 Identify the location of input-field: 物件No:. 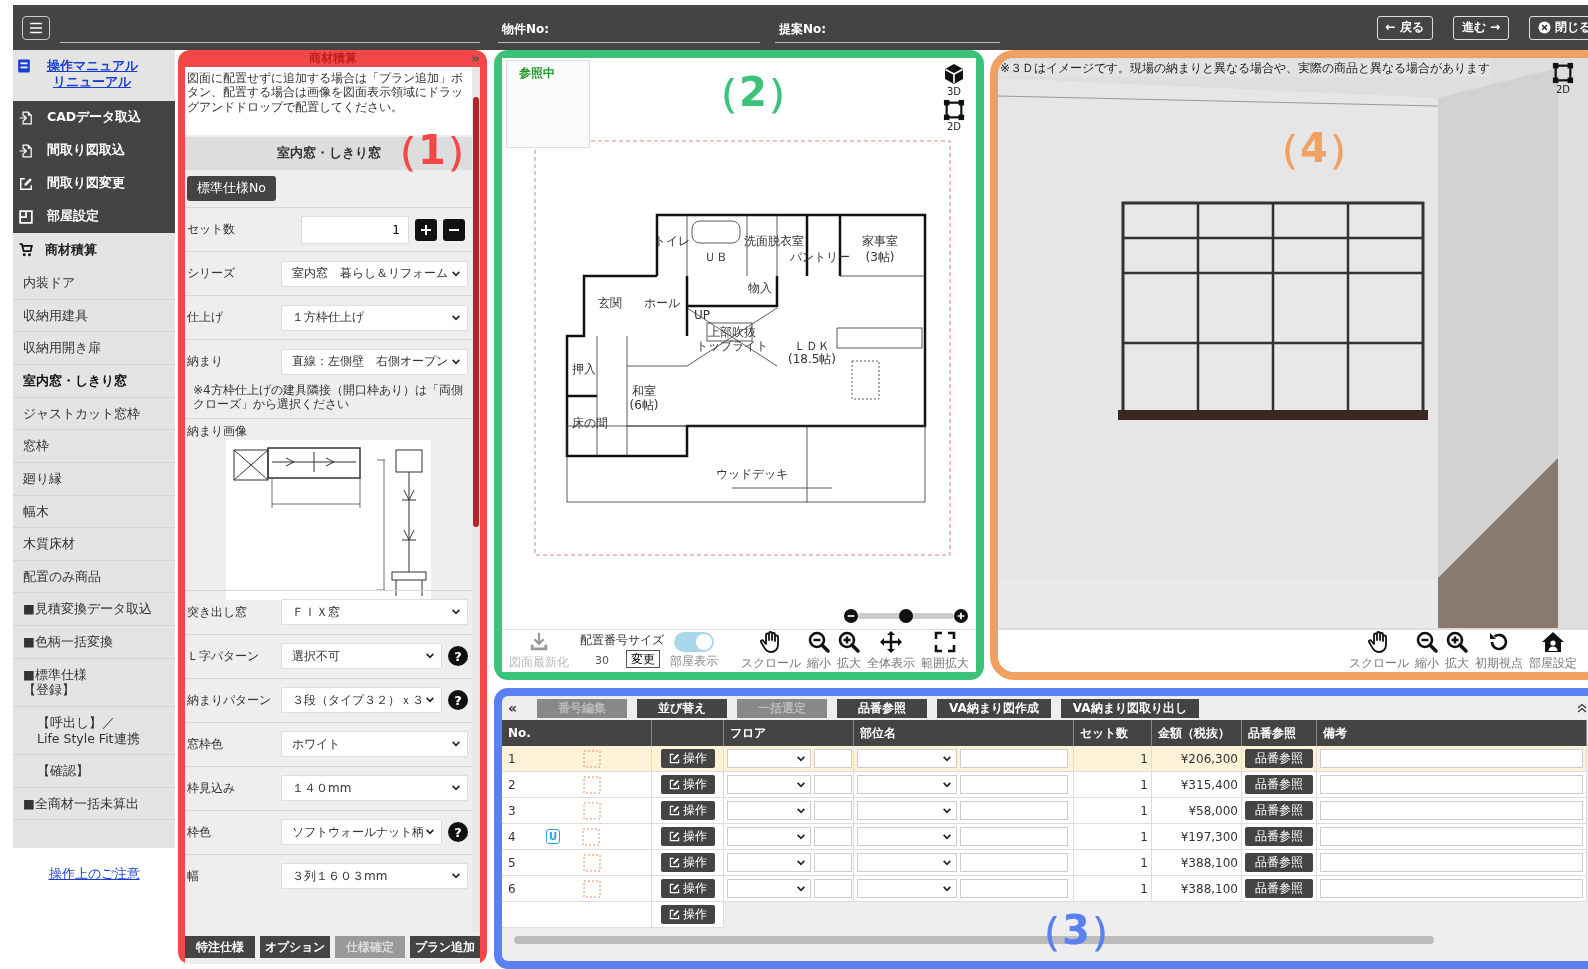
(629, 27).